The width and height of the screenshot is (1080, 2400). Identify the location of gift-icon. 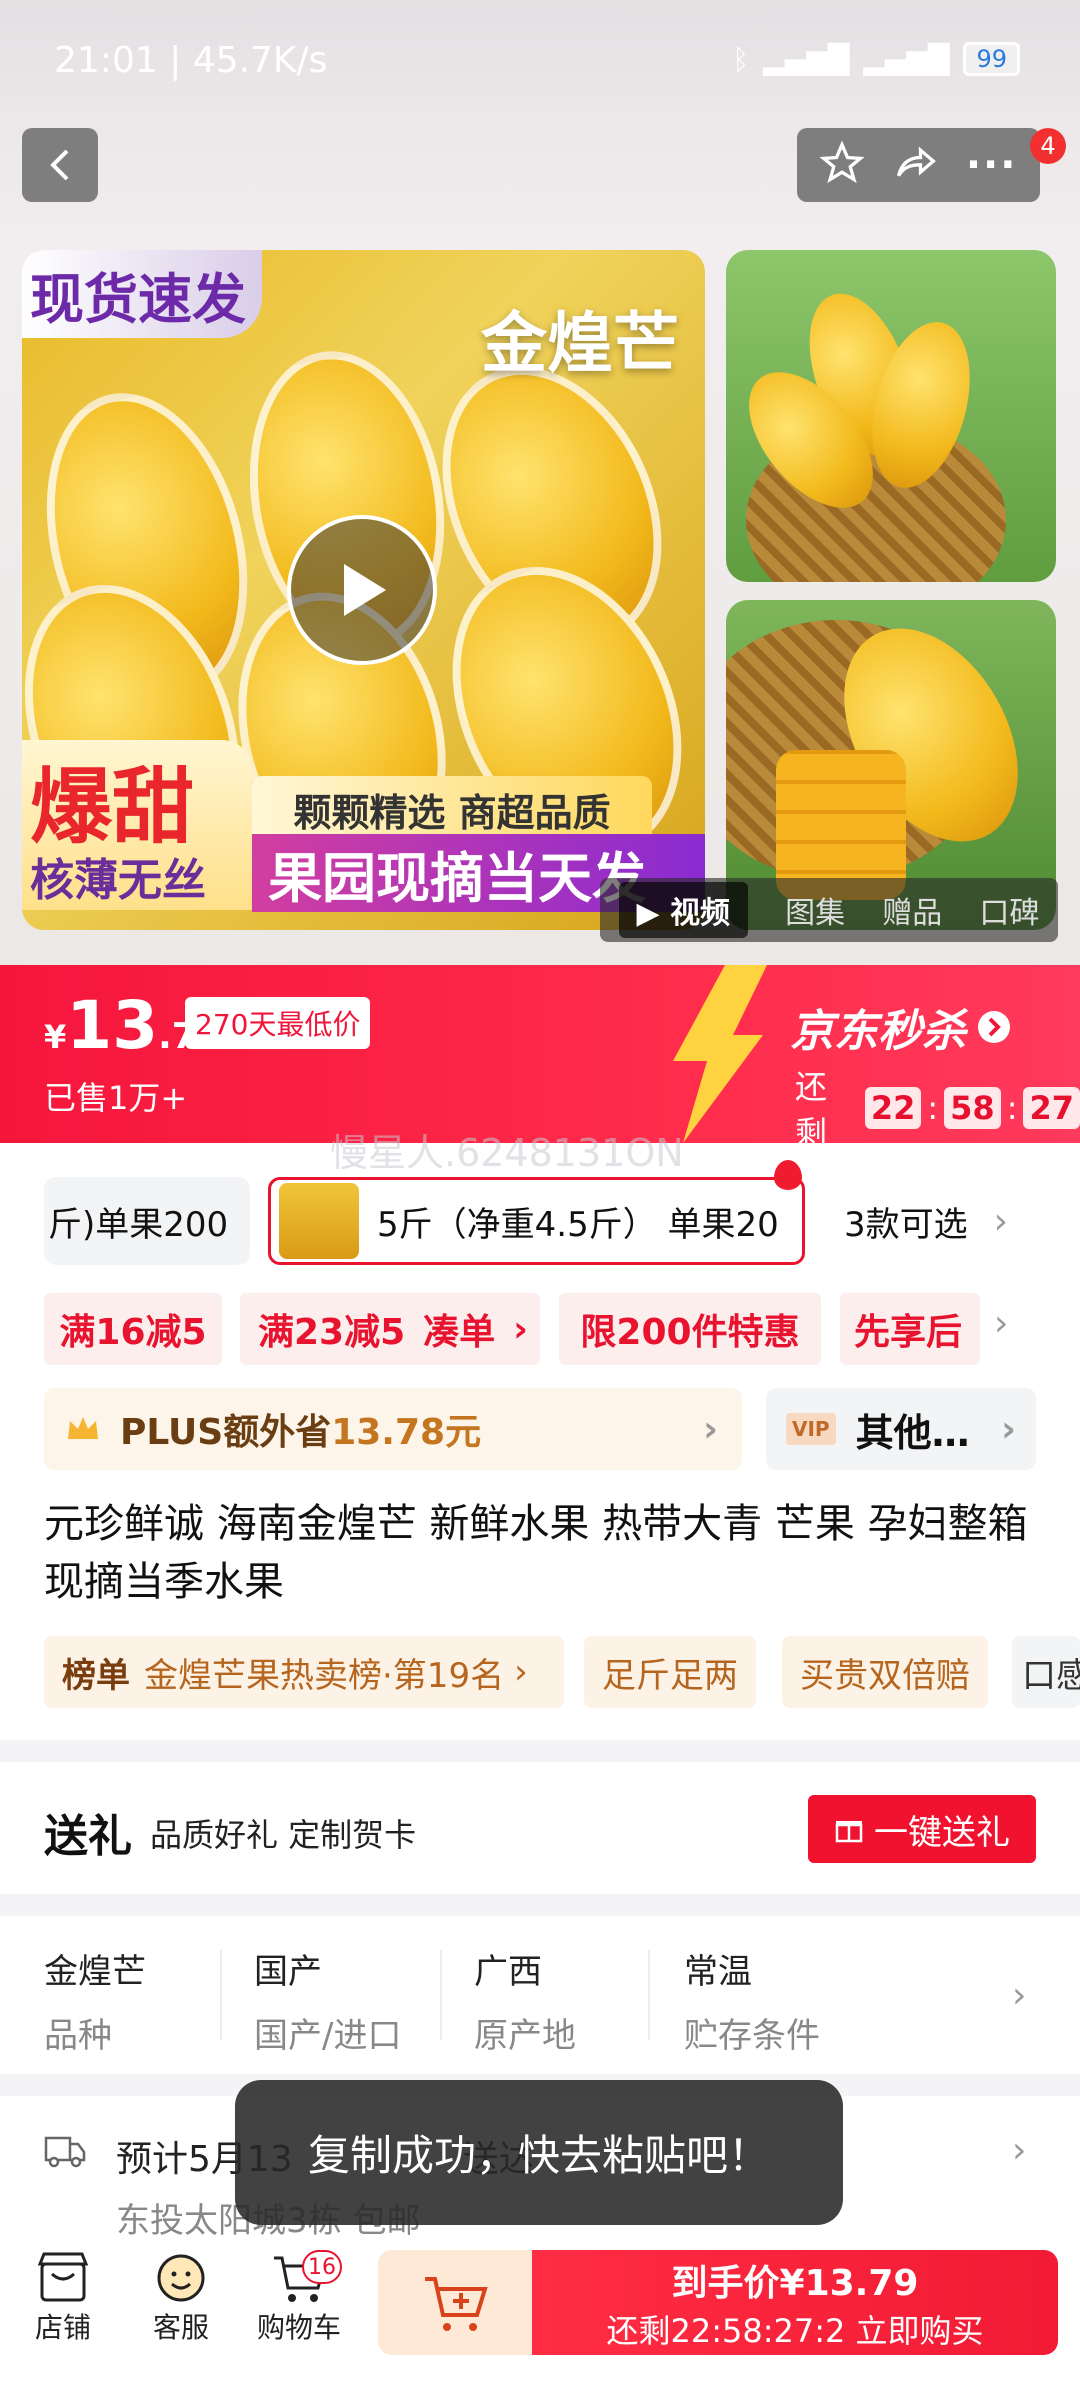
(849, 1832).